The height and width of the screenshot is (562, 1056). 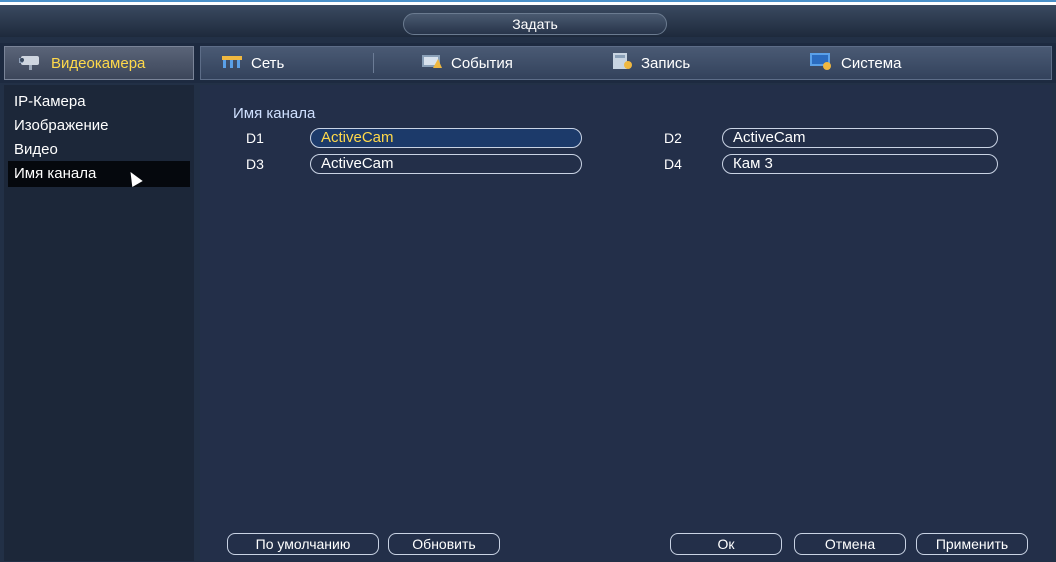 I want to click on top-accent-line, so click(x=528, y=1).